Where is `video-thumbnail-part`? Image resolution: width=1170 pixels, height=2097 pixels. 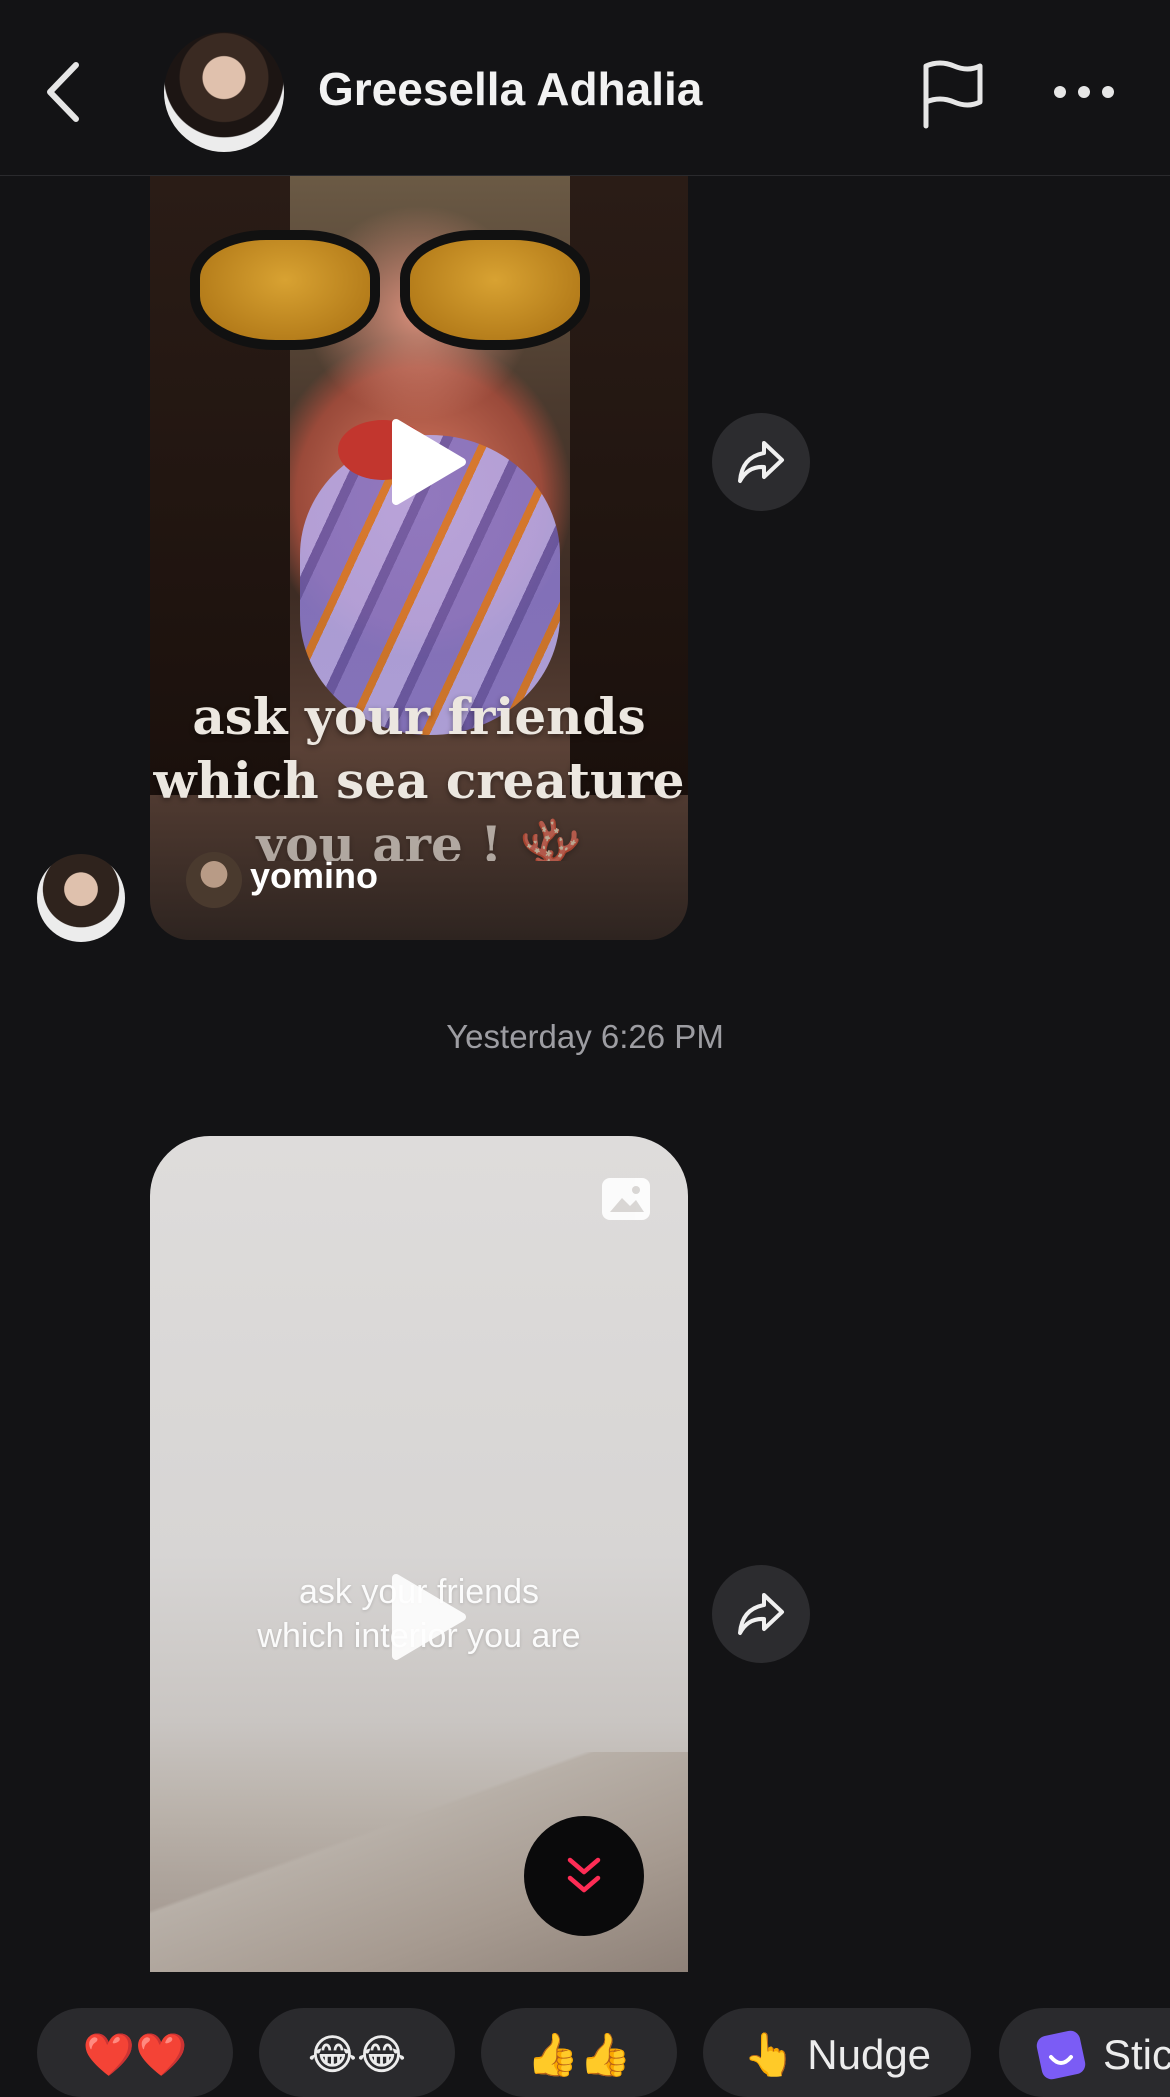 video-thumbnail-part is located at coordinates (390, 290).